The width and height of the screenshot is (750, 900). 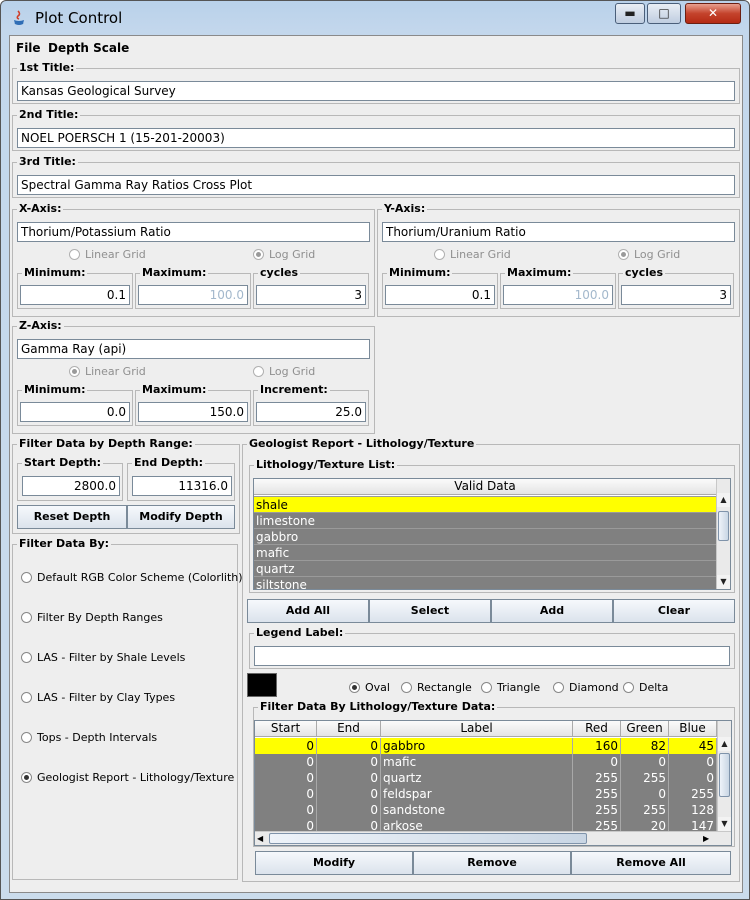 I want to click on z-axis-log-radio: Log Grid, so click(x=284, y=372).